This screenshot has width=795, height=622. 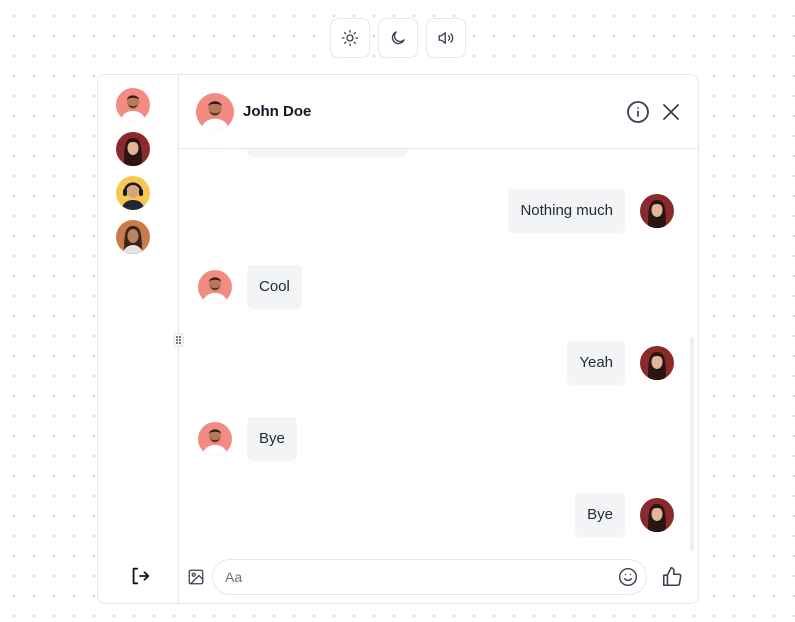 What do you see at coordinates (274, 287) in the screenshot?
I see `message-bubble: Cool` at bounding box center [274, 287].